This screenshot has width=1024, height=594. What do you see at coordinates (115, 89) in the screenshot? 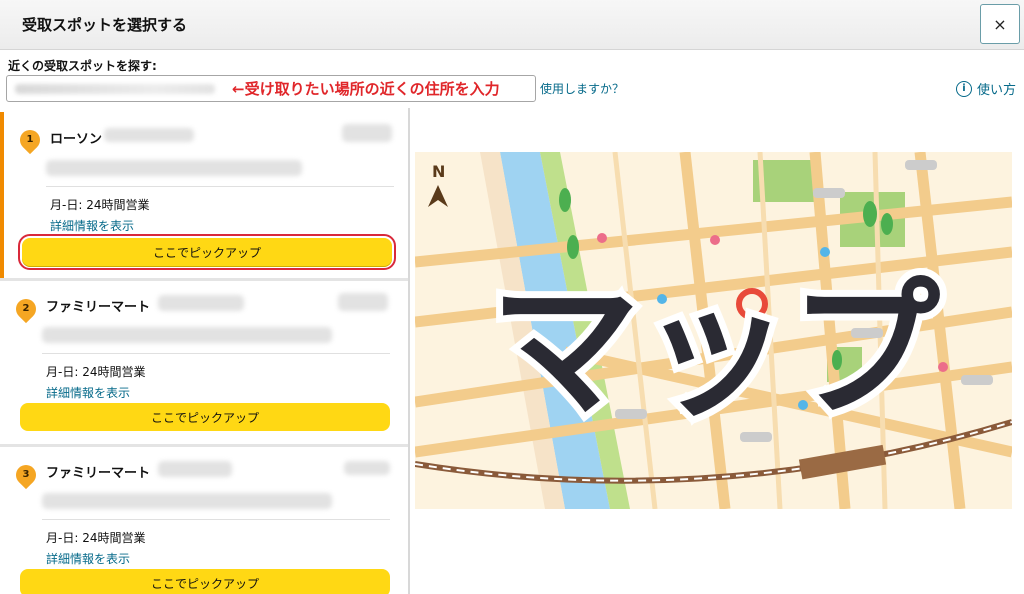
I see `blurred-input-text` at bounding box center [115, 89].